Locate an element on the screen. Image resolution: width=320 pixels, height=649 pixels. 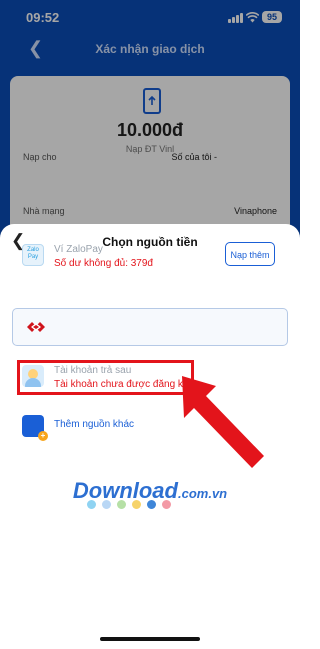
insufficient-balance-note: Số dư không đủ: 379đ is located at coordinates (103, 263).